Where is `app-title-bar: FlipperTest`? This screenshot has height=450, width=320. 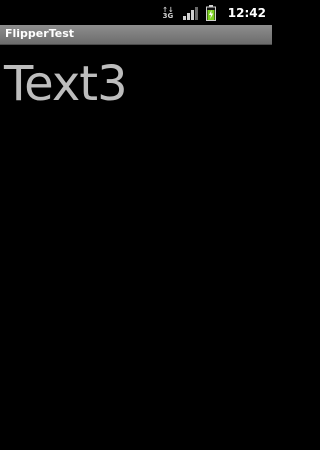
app-title-bar: FlipperTest is located at coordinates (136, 35).